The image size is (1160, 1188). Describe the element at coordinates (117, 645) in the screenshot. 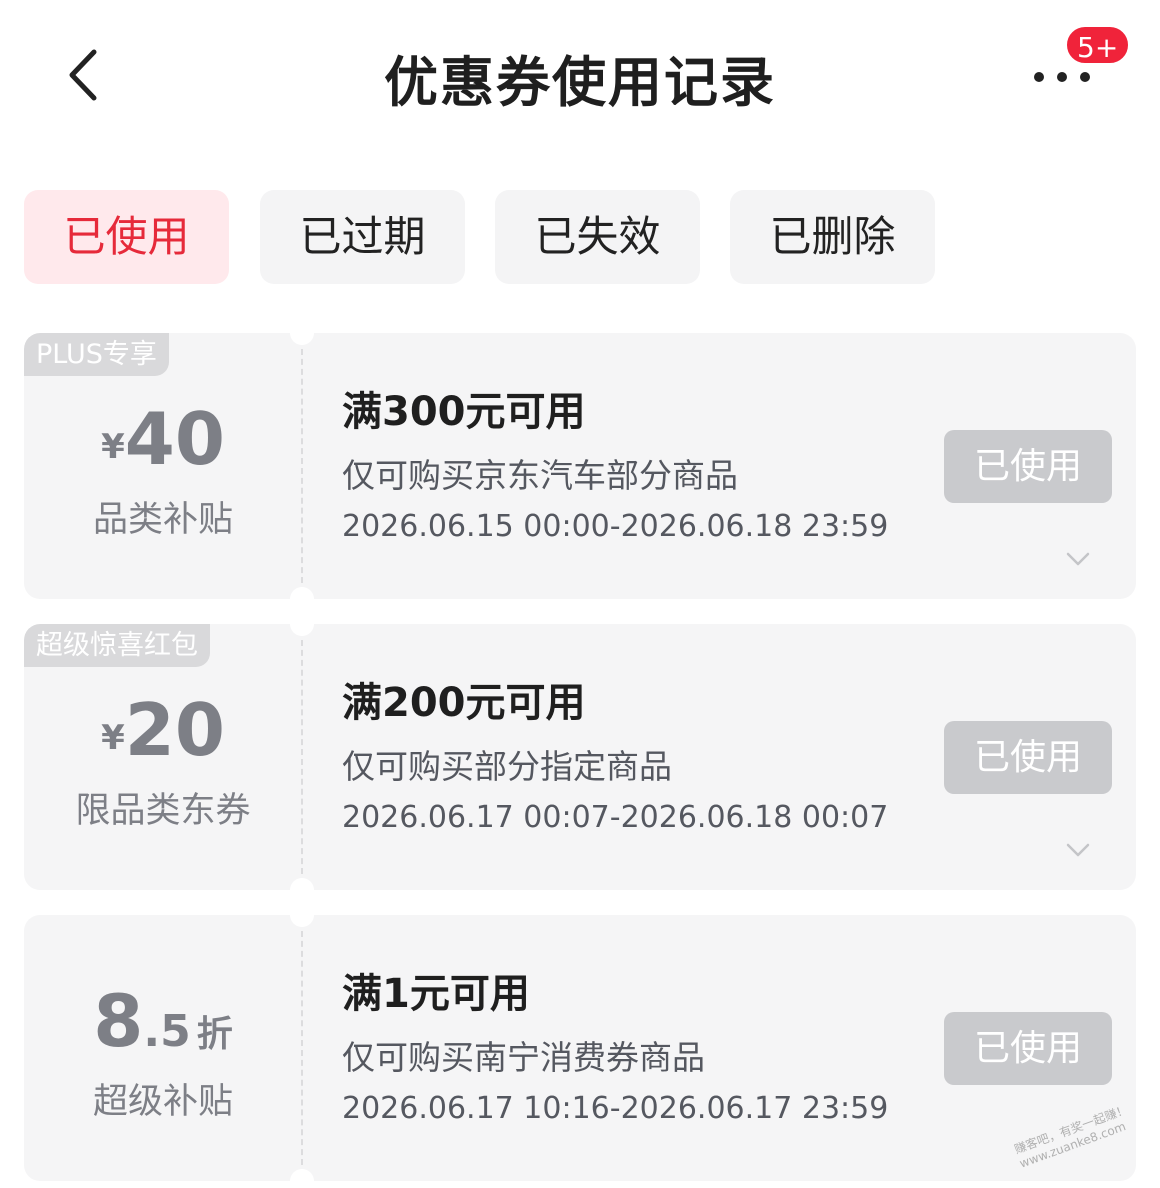

I see `coupon-tag: 超级惊喜红包` at that location.